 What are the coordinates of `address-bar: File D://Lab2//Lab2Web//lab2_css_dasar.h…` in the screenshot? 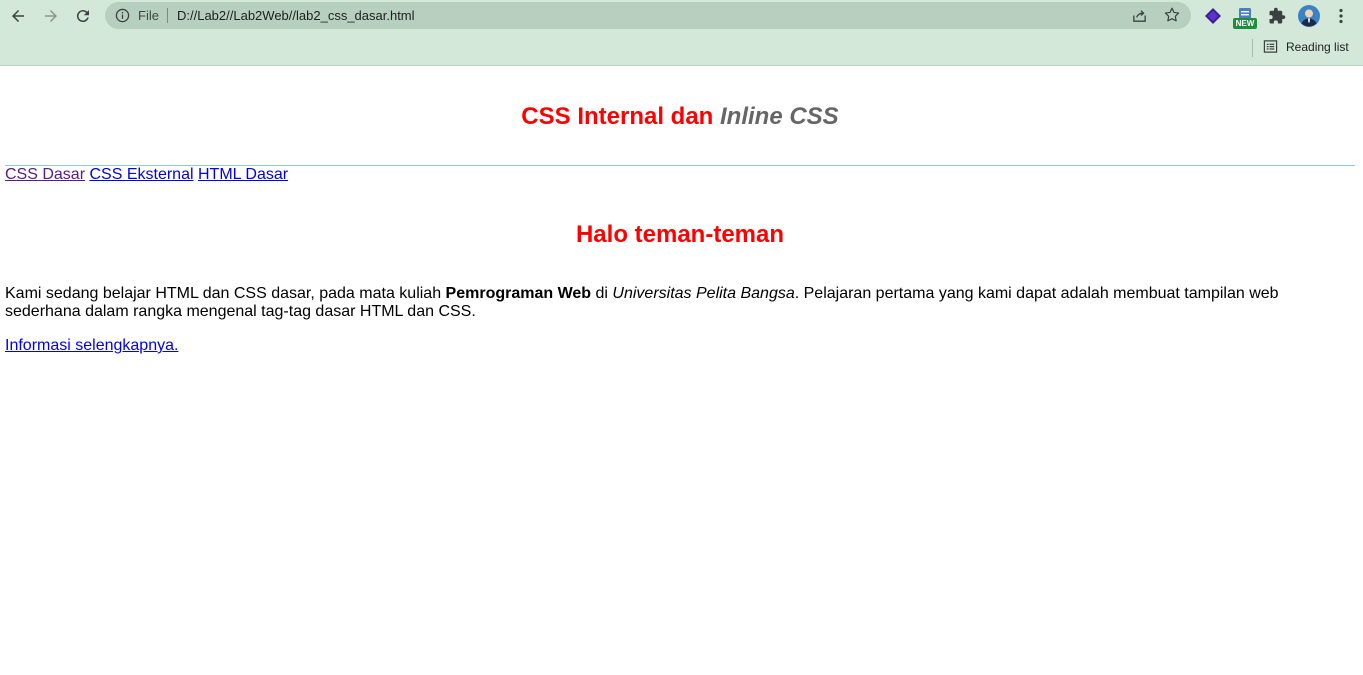 It's located at (648, 15).